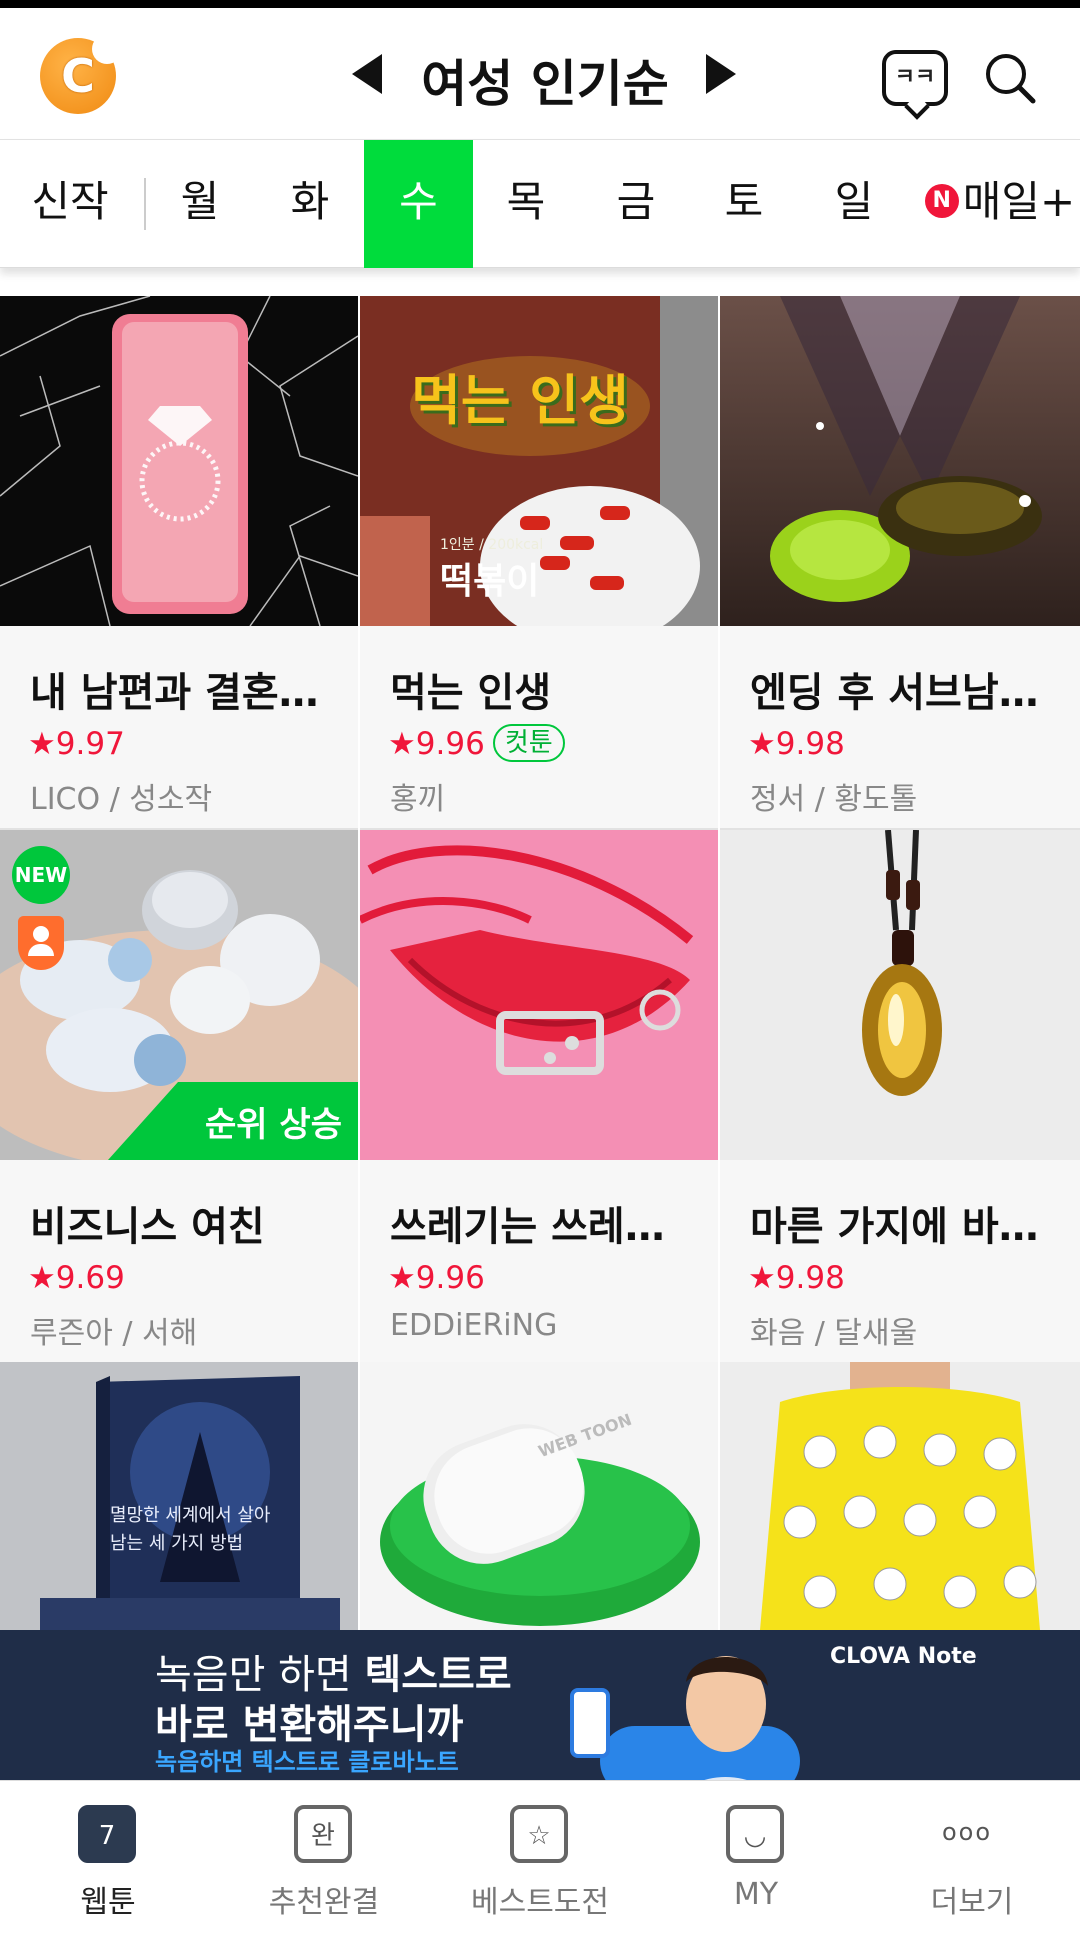 Image resolution: width=1080 pixels, height=1934 pixels. What do you see at coordinates (520, 400) in the screenshot?
I see `thumb-title-text: 먹는 인생` at bounding box center [520, 400].